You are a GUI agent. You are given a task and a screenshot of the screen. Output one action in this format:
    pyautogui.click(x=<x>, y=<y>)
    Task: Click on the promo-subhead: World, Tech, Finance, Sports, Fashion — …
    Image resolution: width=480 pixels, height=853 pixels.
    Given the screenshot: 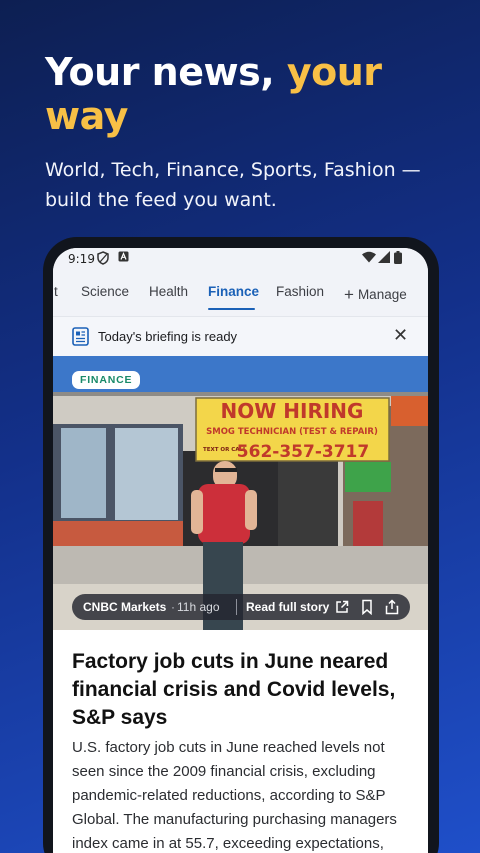 What is the action you would take?
    pyautogui.click(x=233, y=185)
    